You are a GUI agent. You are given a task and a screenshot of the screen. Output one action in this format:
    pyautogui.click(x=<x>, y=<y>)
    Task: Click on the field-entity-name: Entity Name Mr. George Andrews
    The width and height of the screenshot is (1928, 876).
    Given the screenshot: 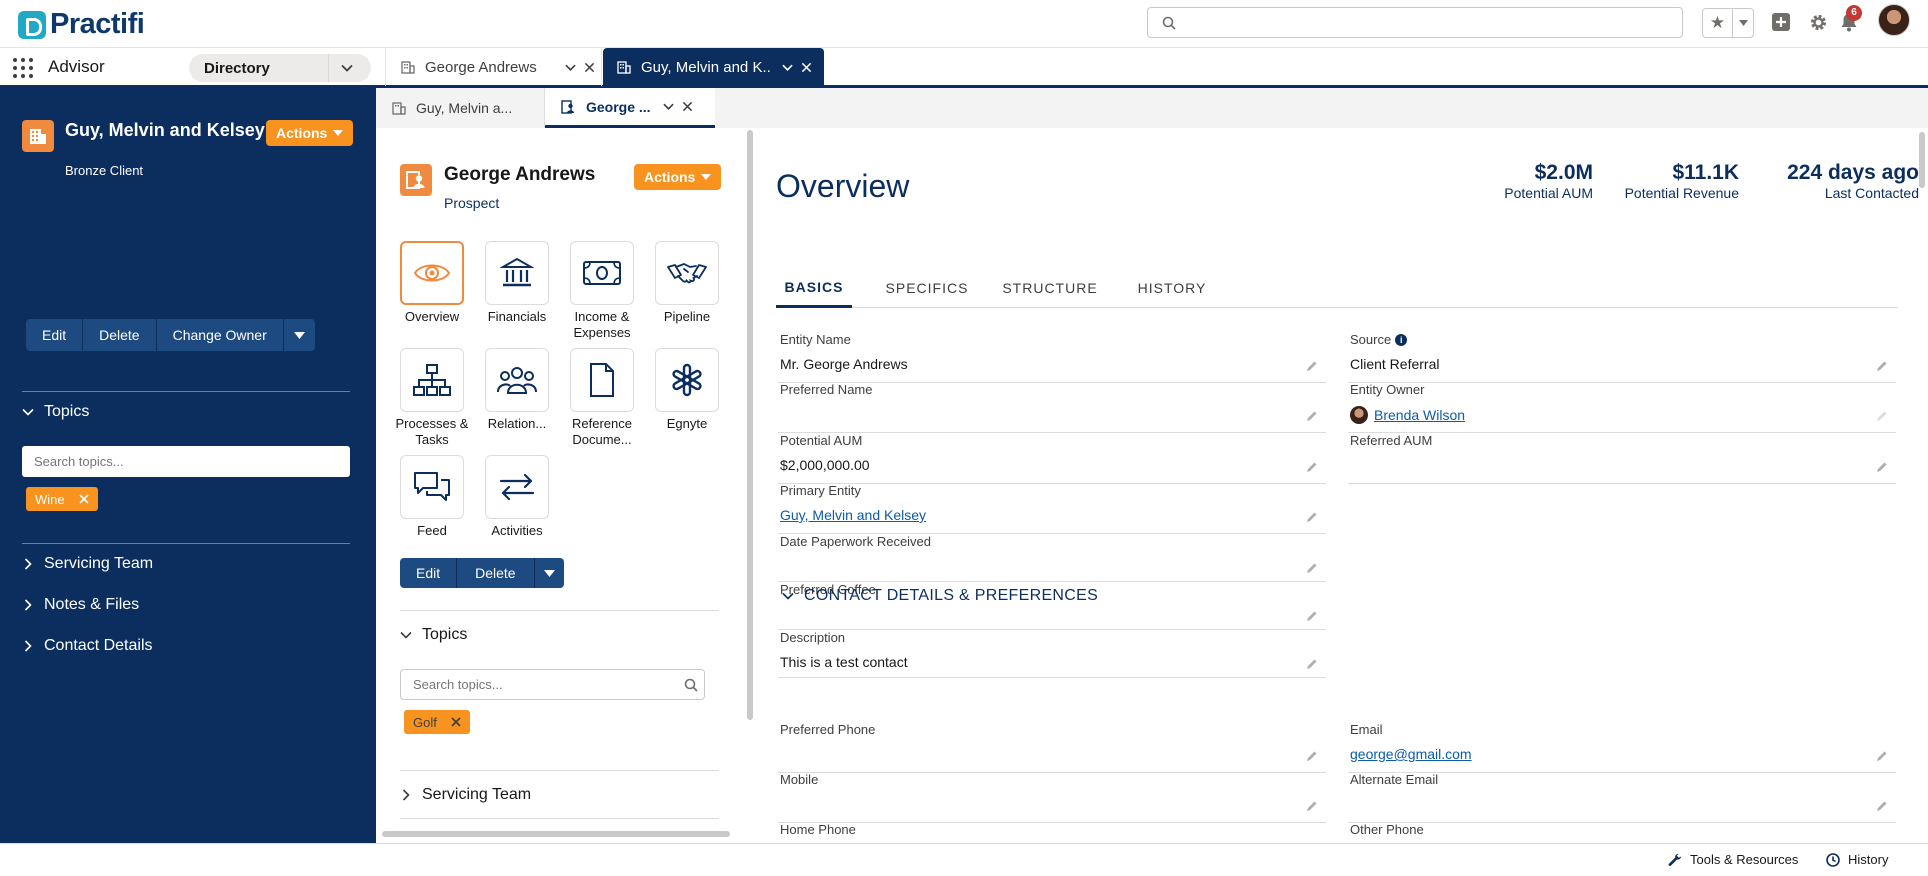 What is the action you would take?
    pyautogui.click(x=1052, y=357)
    